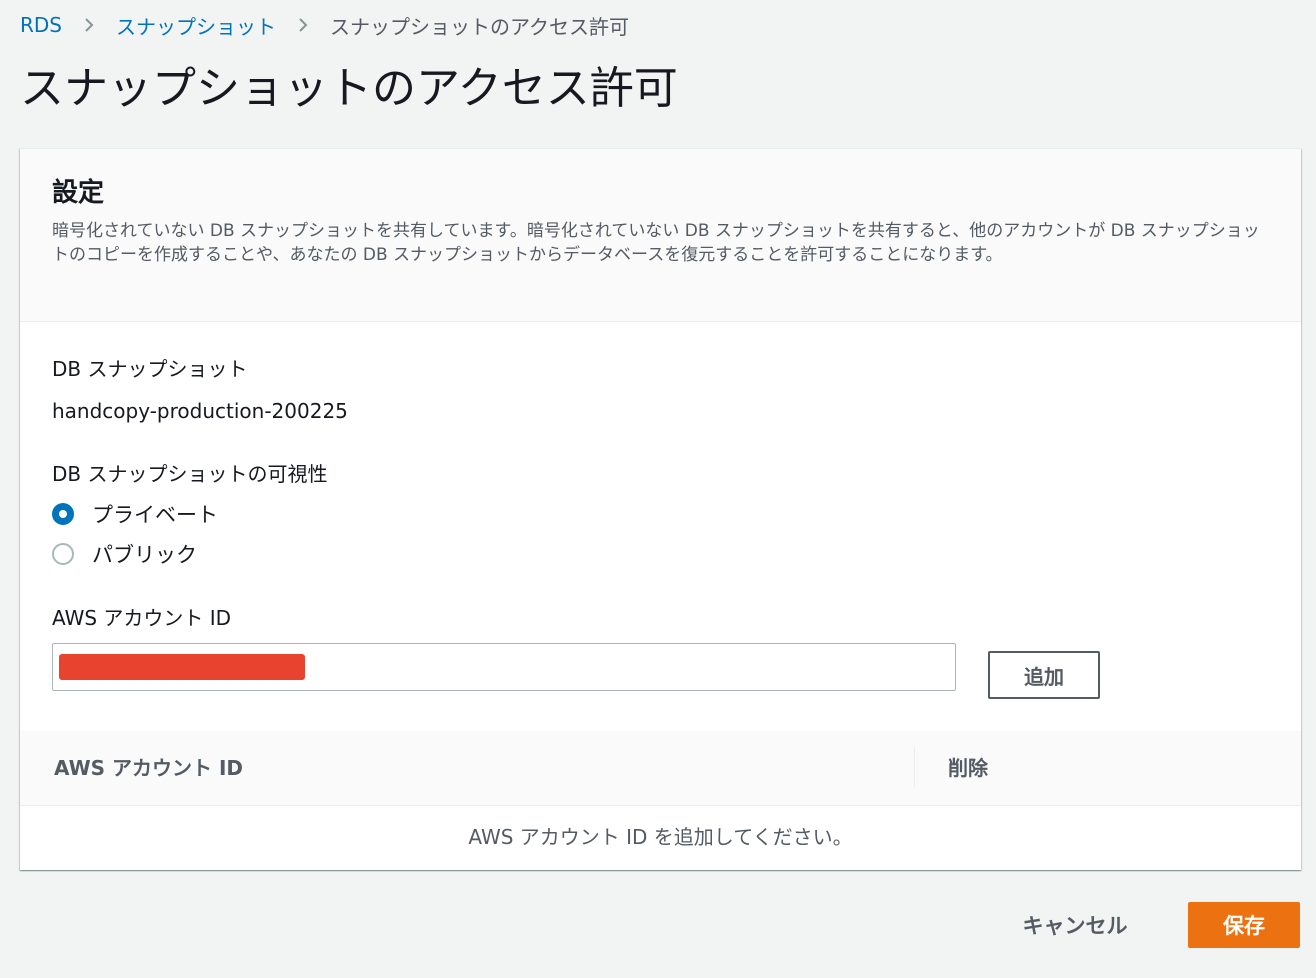 Image resolution: width=1316 pixels, height=978 pixels. What do you see at coordinates (190, 474) in the screenshot?
I see `visibility-label: DB スナップショットの可視性` at bounding box center [190, 474].